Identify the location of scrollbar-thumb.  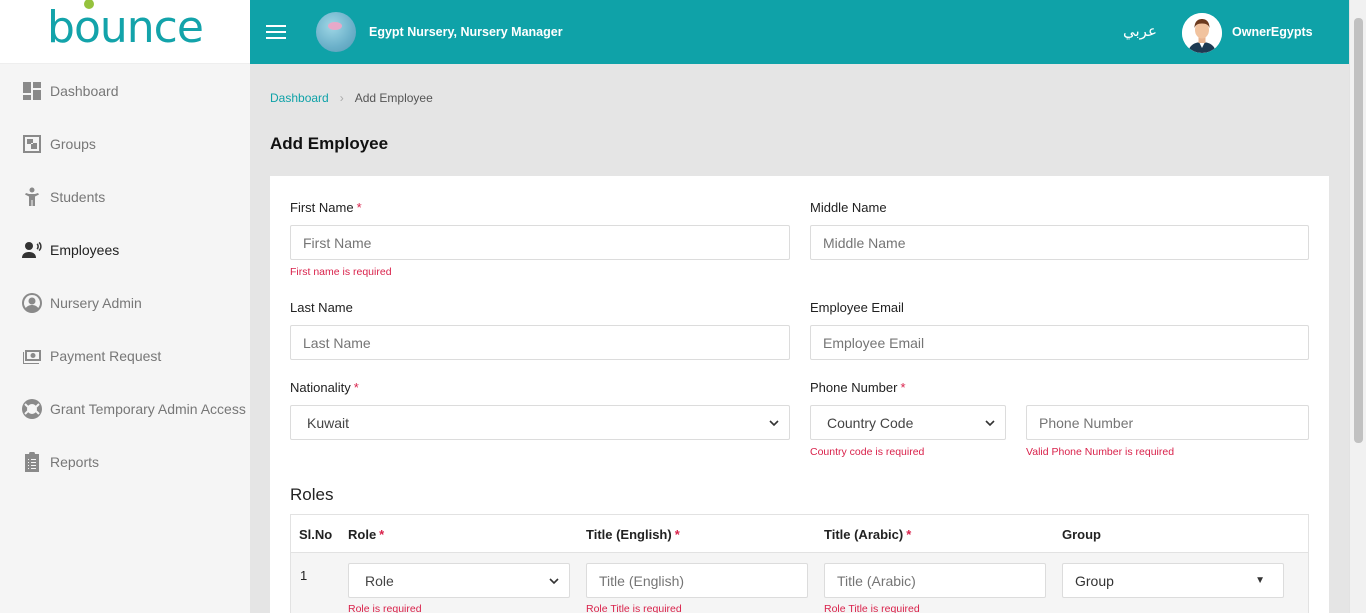
(1358, 230).